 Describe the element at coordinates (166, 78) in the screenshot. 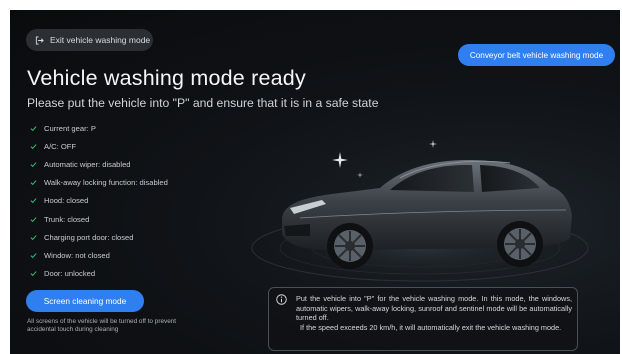

I see `page-title: Vehicle washing mode ready` at that location.